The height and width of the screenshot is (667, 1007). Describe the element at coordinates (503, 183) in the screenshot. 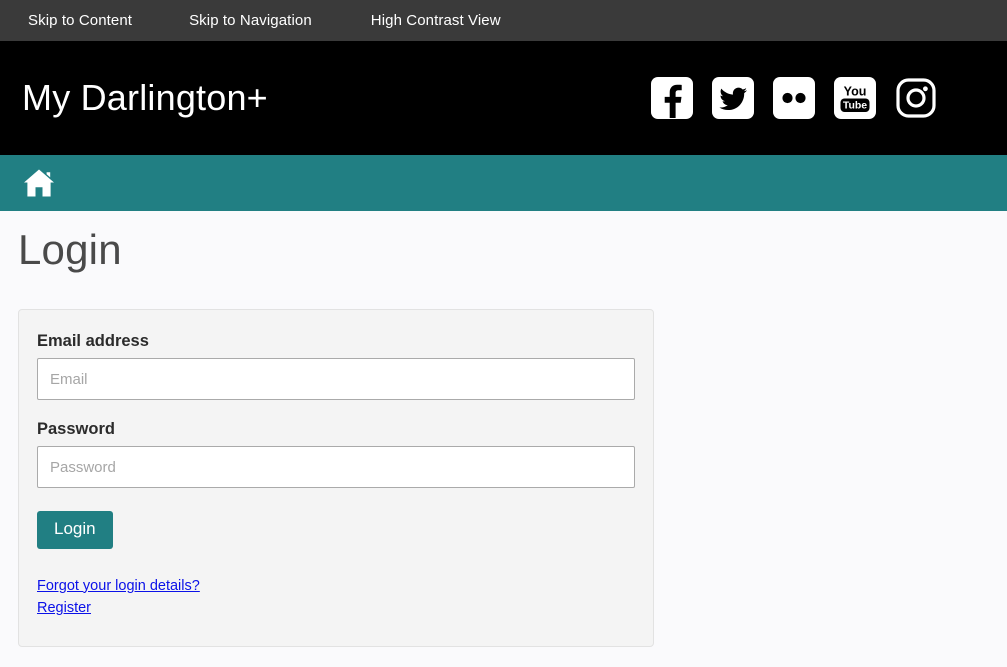

I see `main-navigation` at that location.